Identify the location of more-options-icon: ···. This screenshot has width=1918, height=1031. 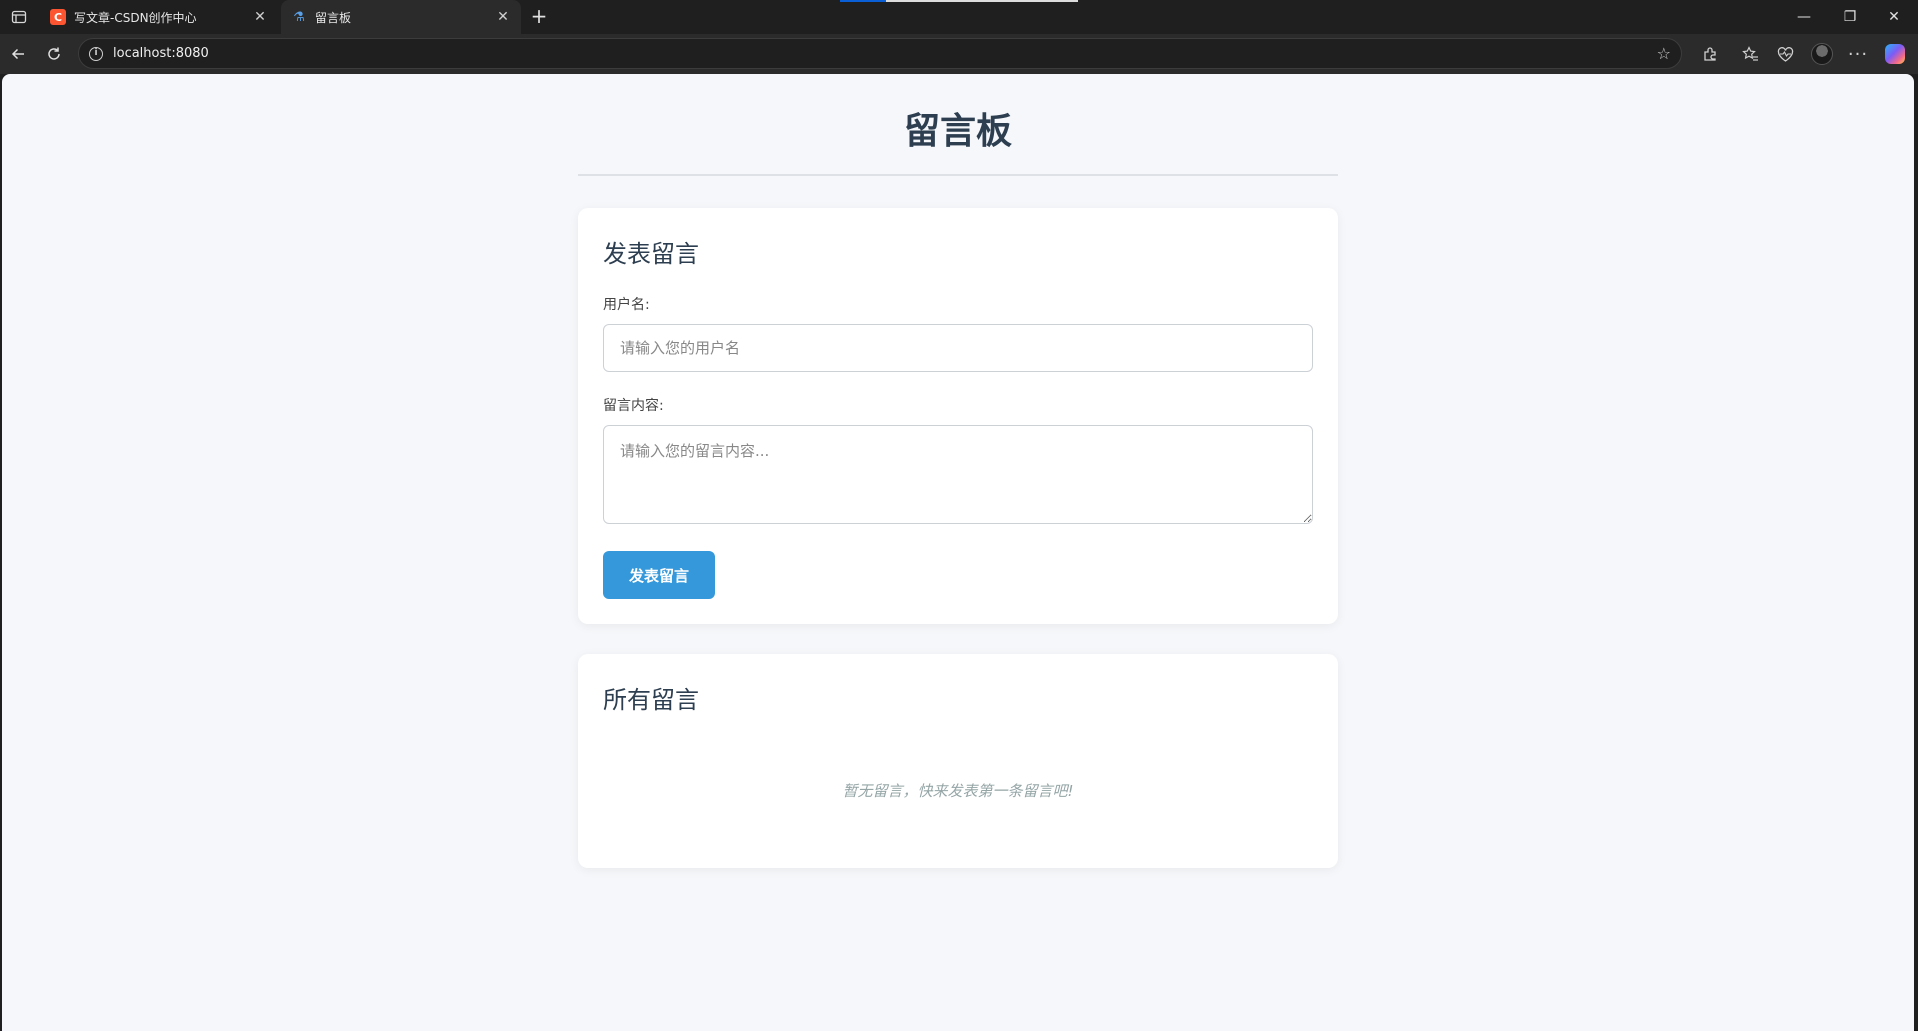
(1858, 54).